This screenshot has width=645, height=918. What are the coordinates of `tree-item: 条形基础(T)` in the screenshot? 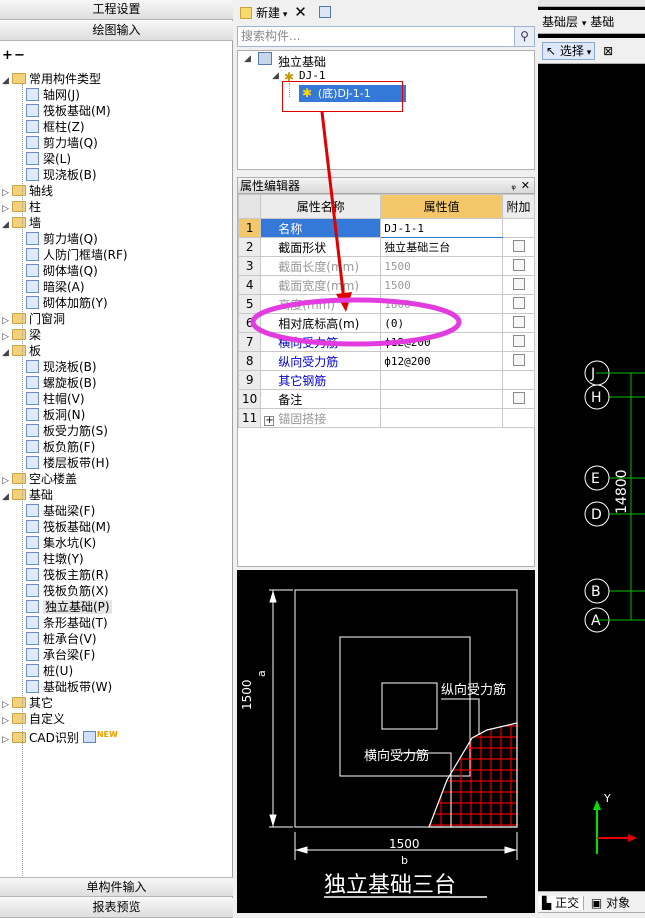 It's located at (67, 623).